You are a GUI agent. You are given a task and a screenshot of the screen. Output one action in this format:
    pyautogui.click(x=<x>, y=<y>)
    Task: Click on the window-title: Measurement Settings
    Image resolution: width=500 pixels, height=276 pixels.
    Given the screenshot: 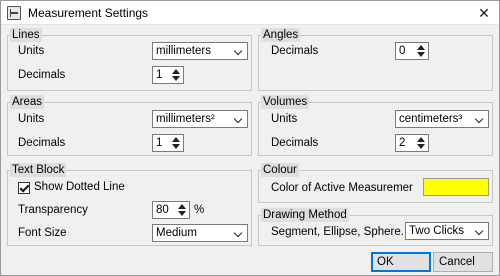 What is the action you would take?
    pyautogui.click(x=88, y=13)
    